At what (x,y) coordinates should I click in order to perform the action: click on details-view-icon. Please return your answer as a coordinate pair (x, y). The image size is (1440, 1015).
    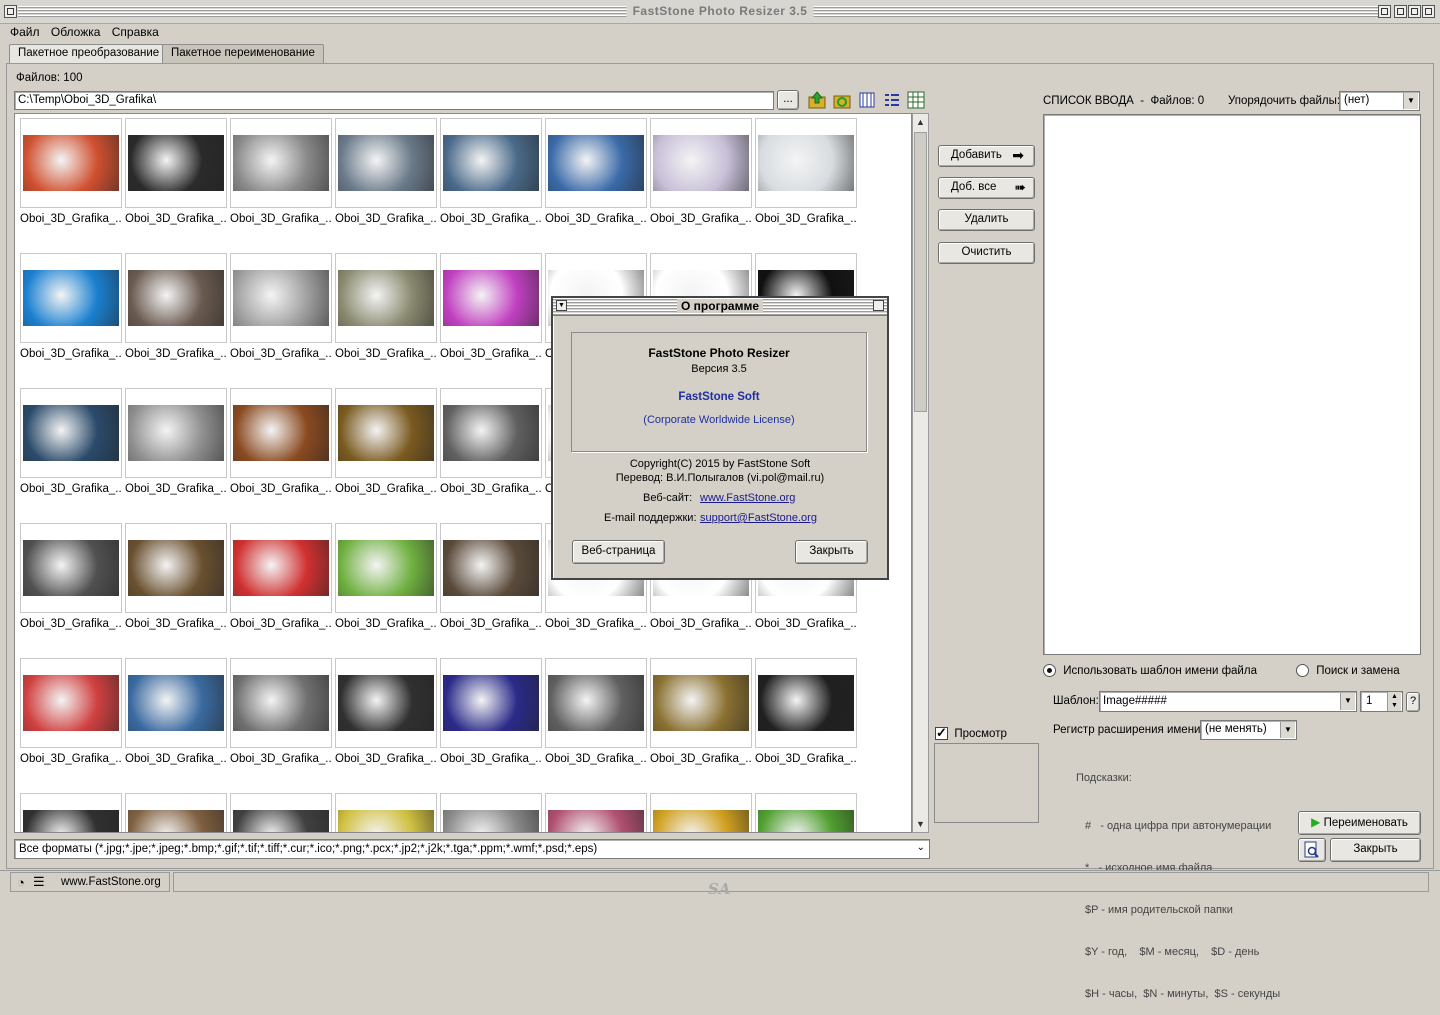
    Looking at the image, I should click on (916, 100).